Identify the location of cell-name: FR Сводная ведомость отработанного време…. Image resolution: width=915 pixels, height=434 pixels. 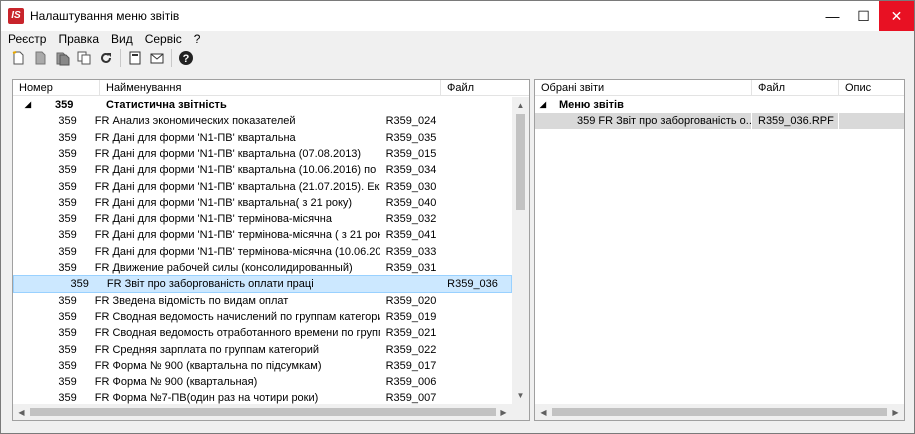
(237, 333).